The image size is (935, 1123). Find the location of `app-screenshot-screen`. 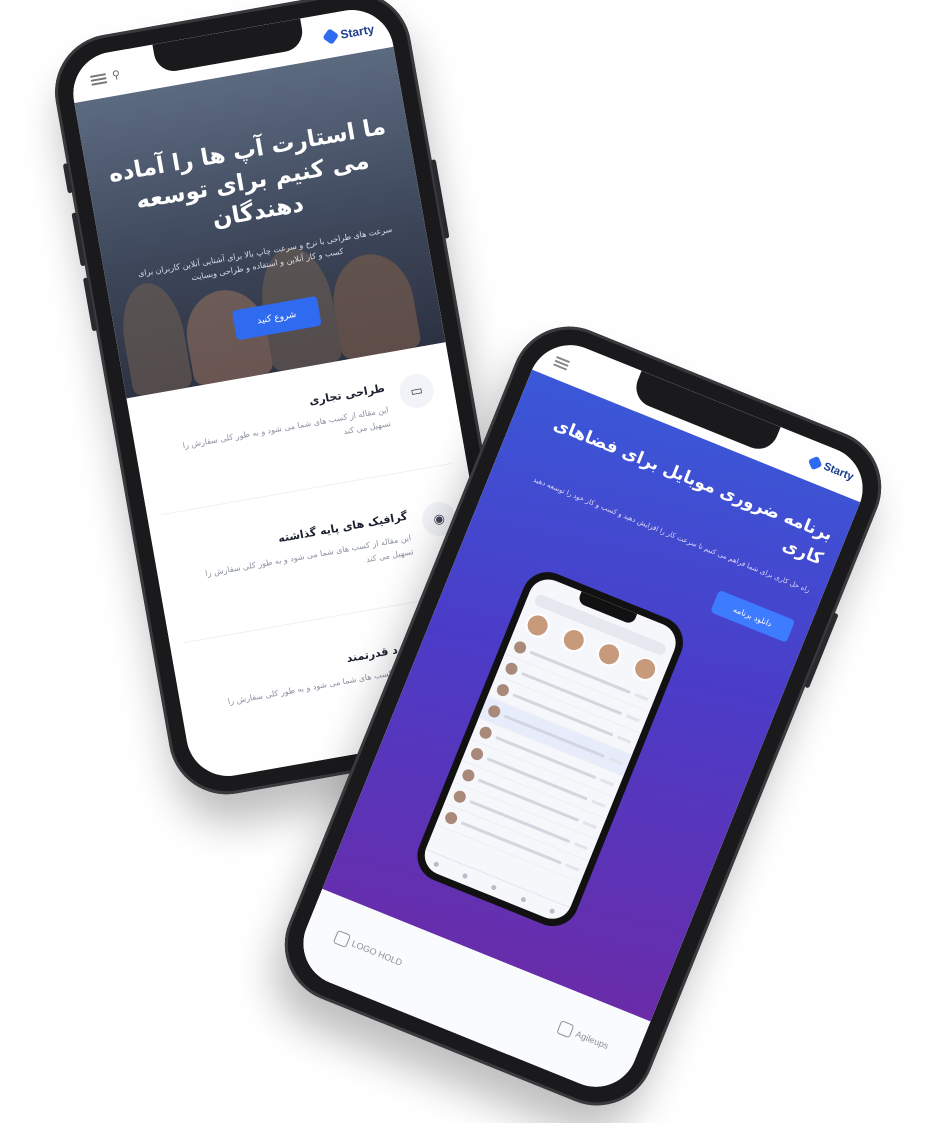

app-screenshot-screen is located at coordinates (550, 749).